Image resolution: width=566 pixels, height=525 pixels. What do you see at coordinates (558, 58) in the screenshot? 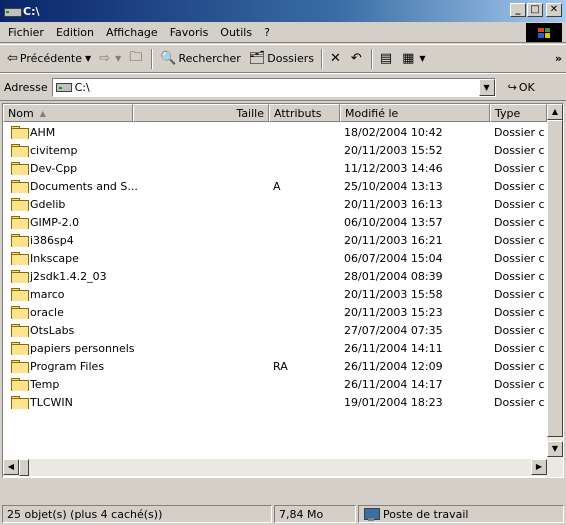
I see `toolbar-overflow-chevron: »` at bounding box center [558, 58].